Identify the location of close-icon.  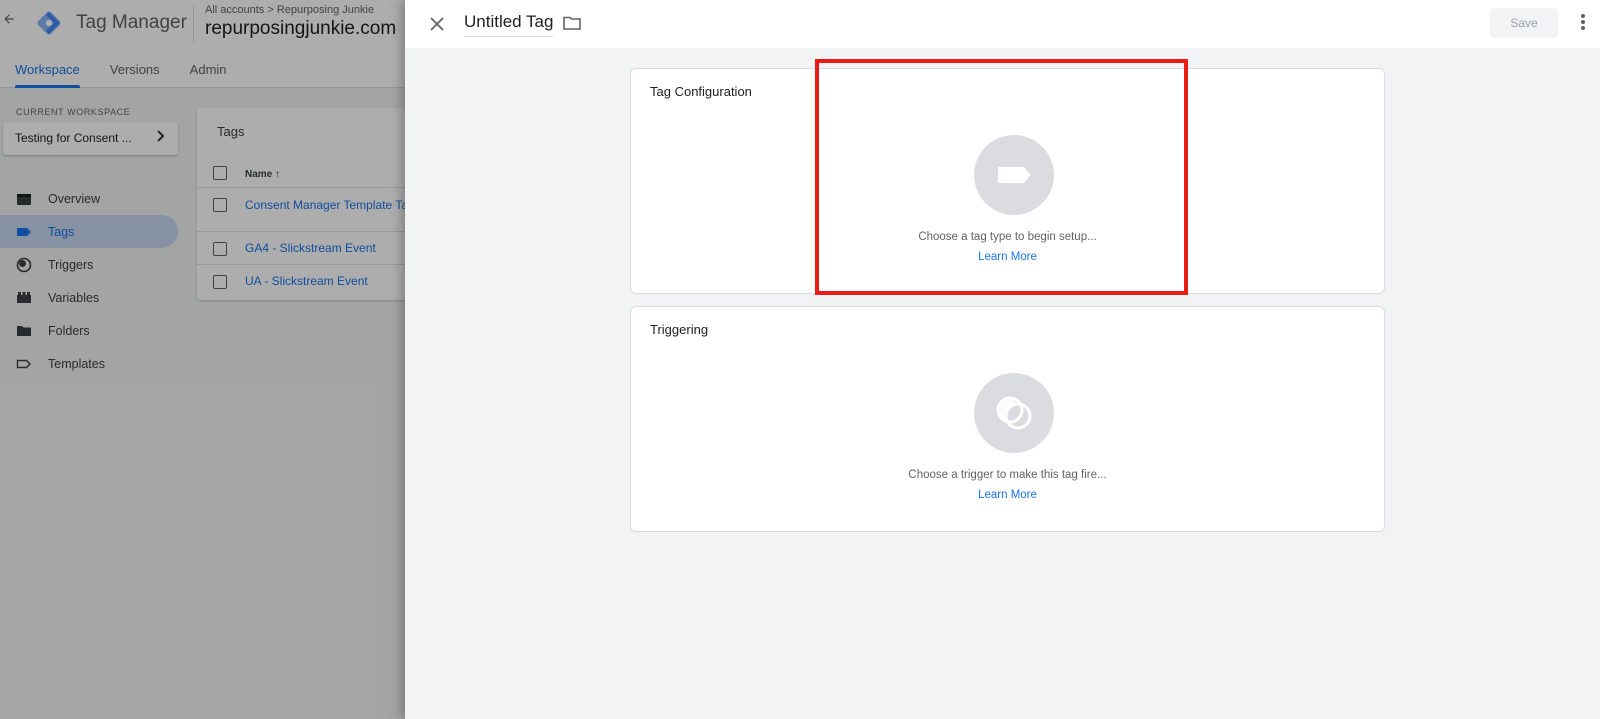
(437, 24).